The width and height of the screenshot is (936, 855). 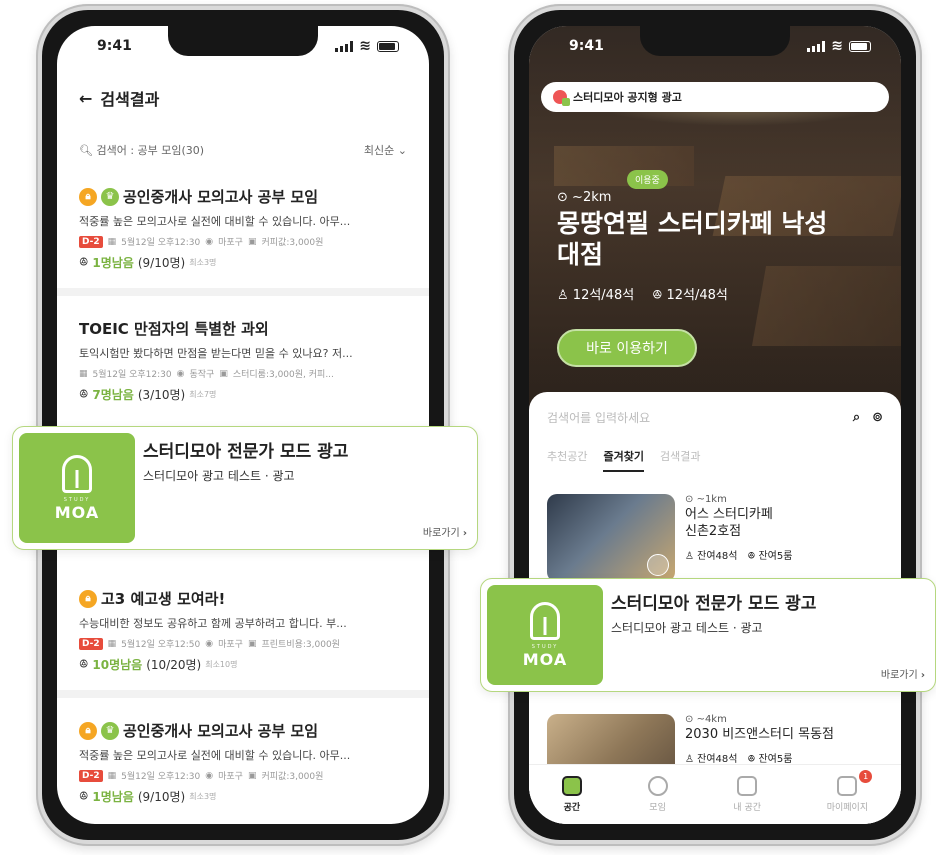 I want to click on search-input: 검색어를 입력하세요, so click(x=598, y=417).